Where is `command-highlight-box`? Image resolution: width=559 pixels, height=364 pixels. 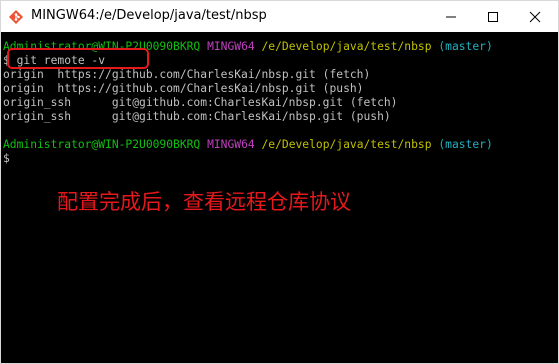
command-highlight-box is located at coordinates (78, 58).